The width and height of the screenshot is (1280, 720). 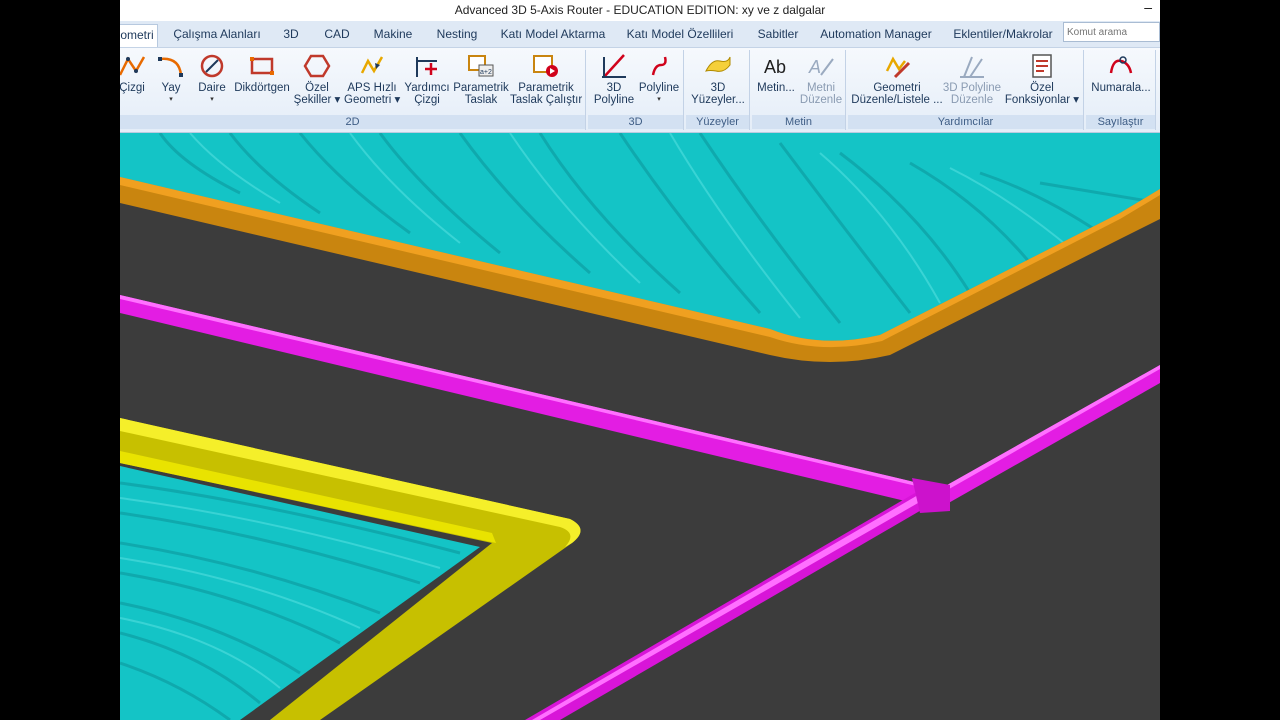 I want to click on metni-duzenle-button: A Metni Düzenle, so click(x=821, y=83).